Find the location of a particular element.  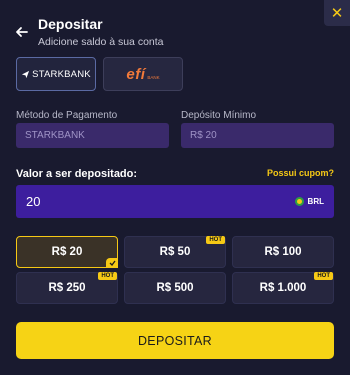

payment-method-label: Método de Pagamento is located at coordinates (67, 115).